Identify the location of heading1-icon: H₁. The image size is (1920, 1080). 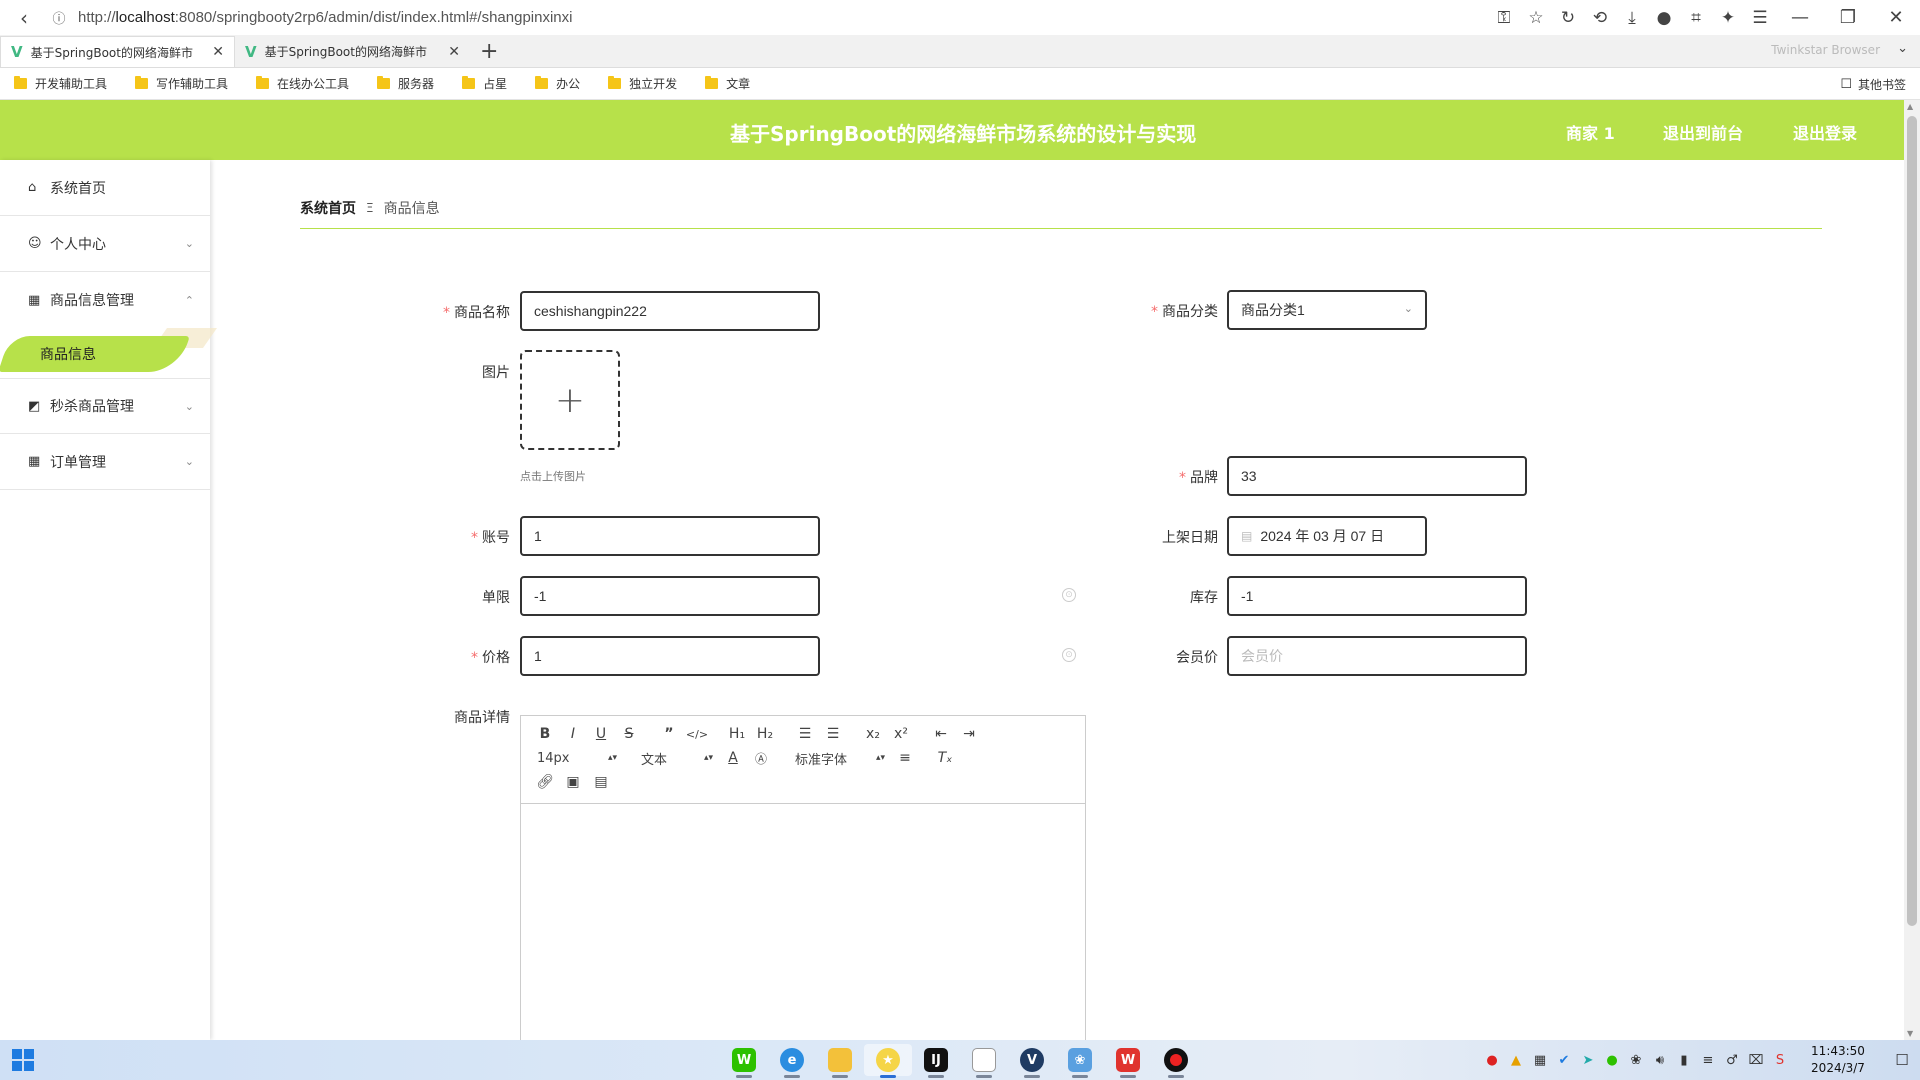
(737, 734).